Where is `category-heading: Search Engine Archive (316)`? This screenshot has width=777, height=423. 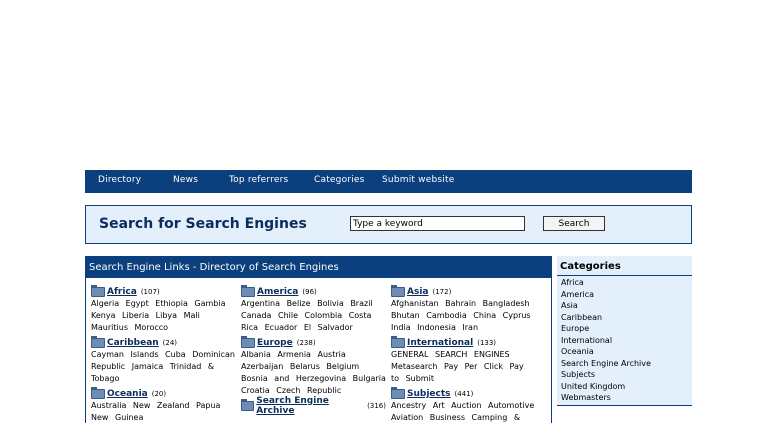
category-heading: Search Engine Archive (316) is located at coordinates (313, 406).